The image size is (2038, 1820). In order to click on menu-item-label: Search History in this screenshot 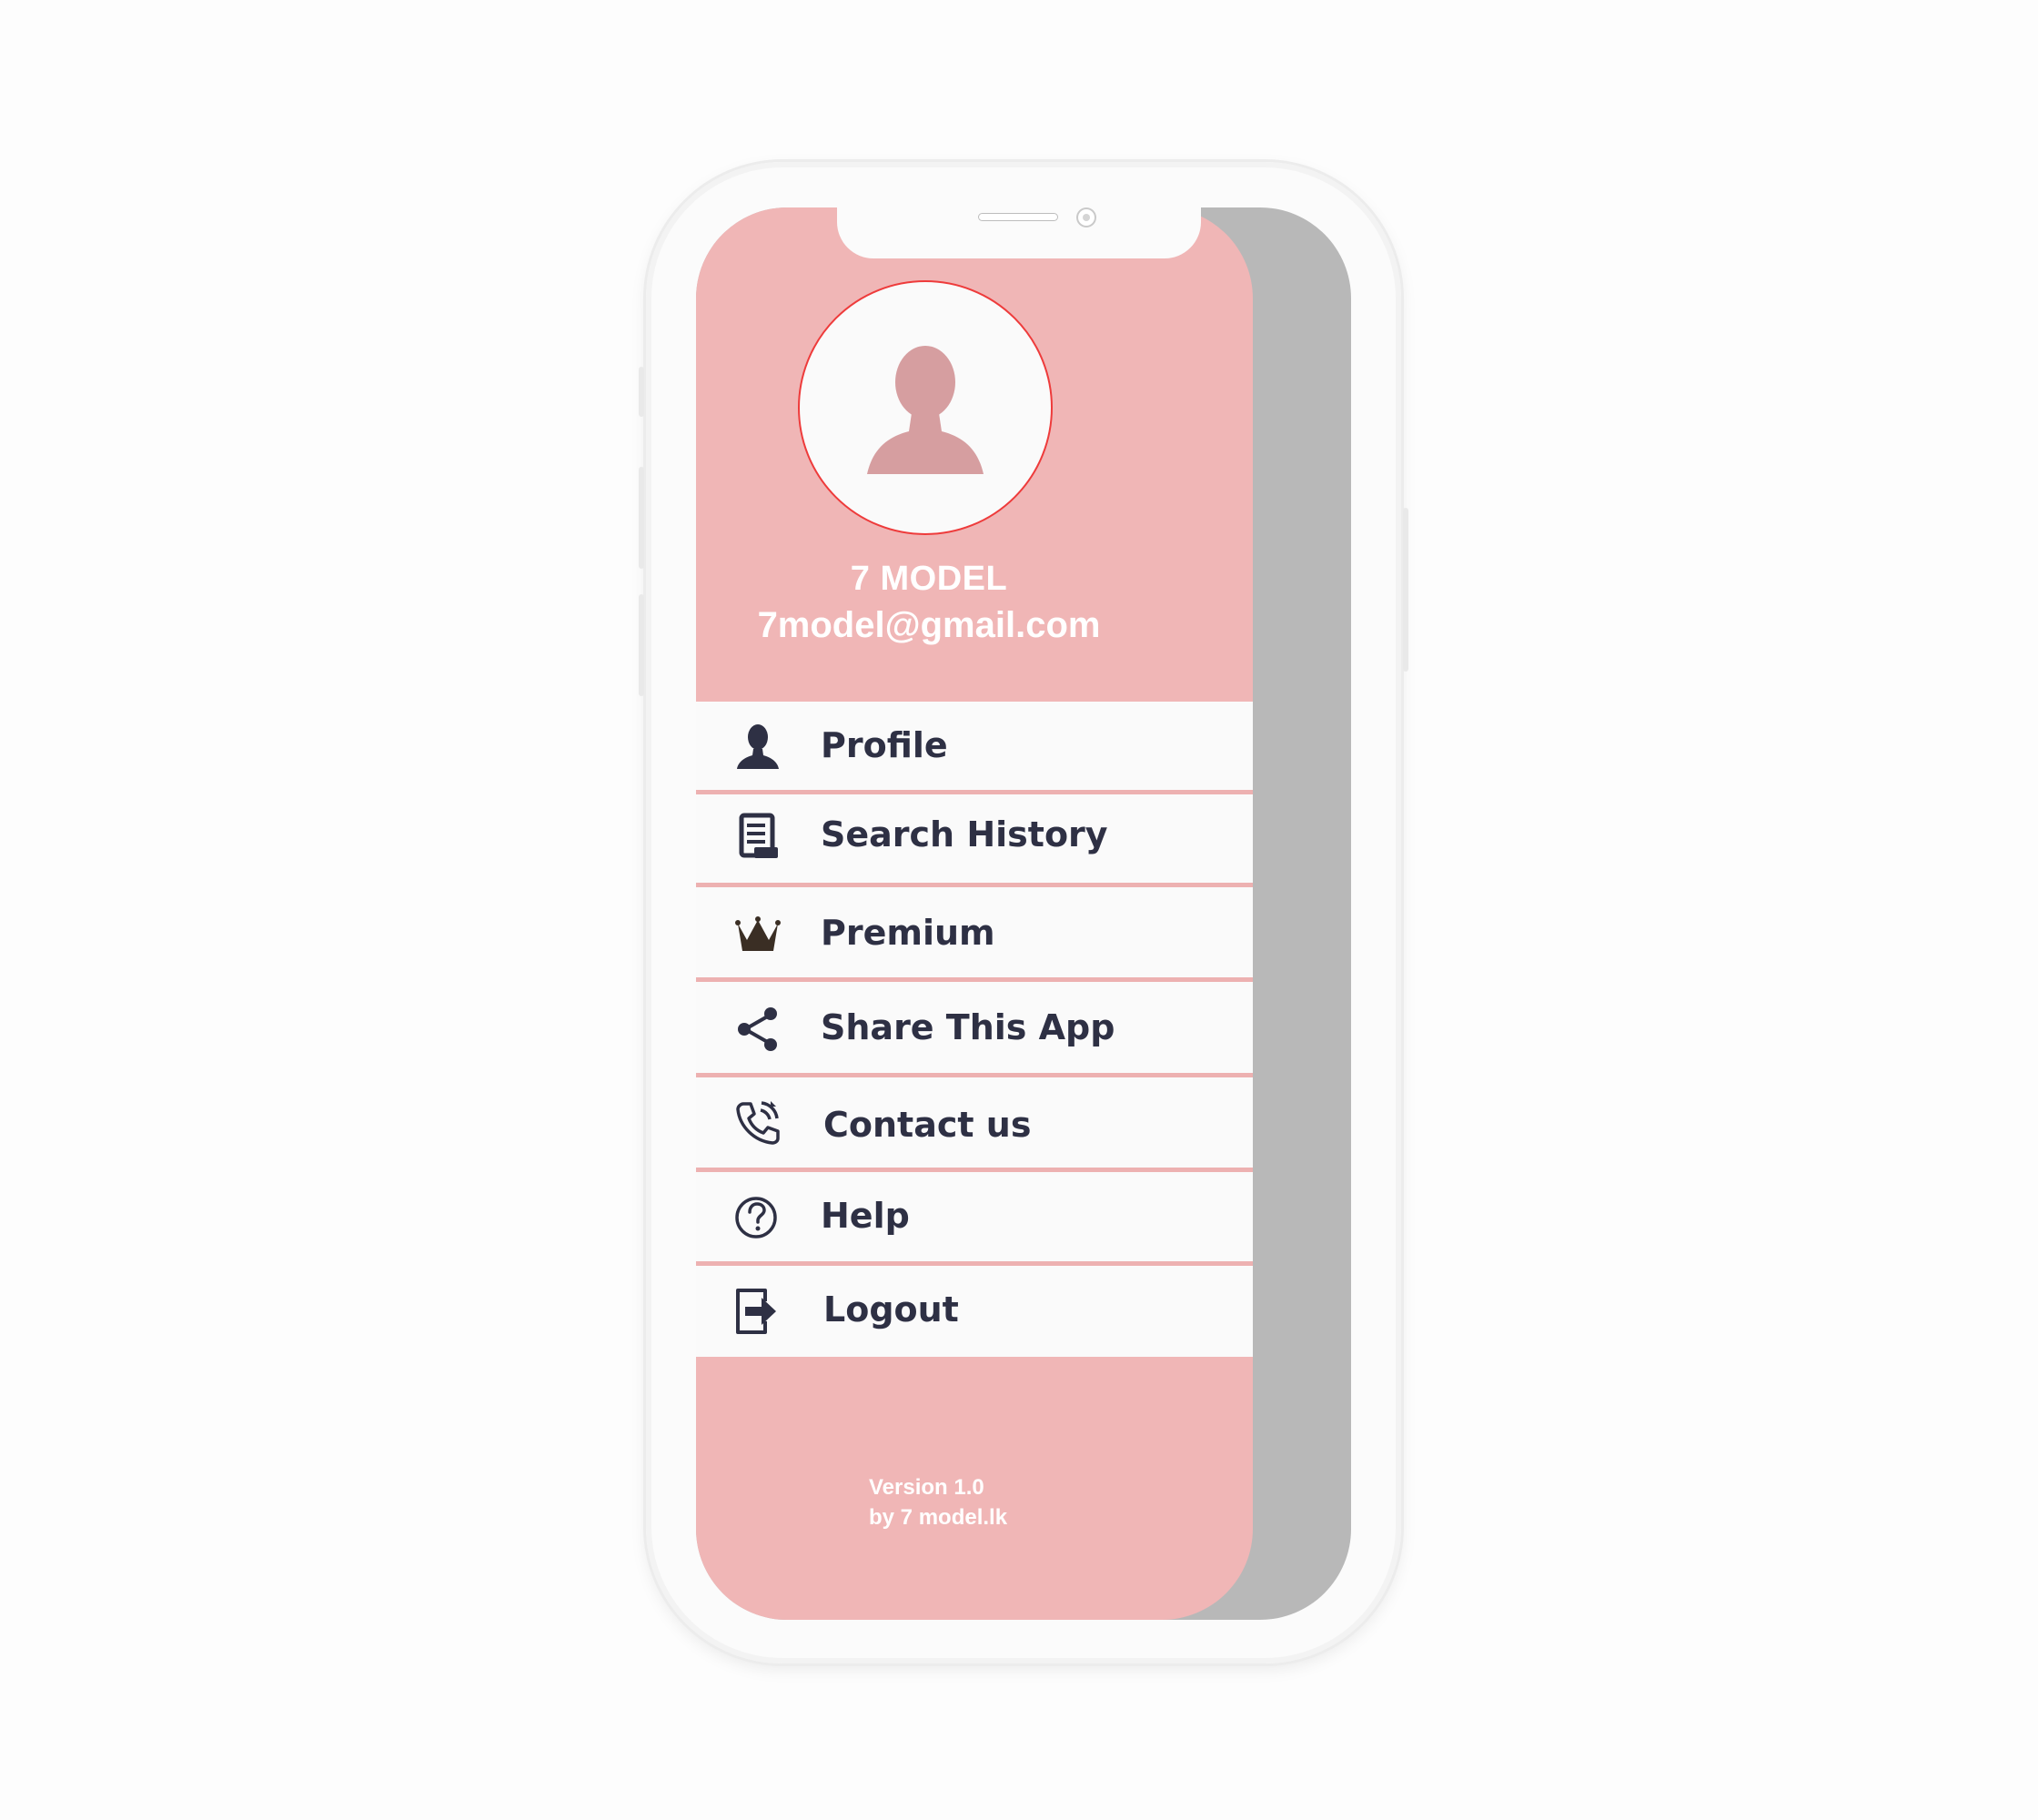, I will do `click(964, 834)`.